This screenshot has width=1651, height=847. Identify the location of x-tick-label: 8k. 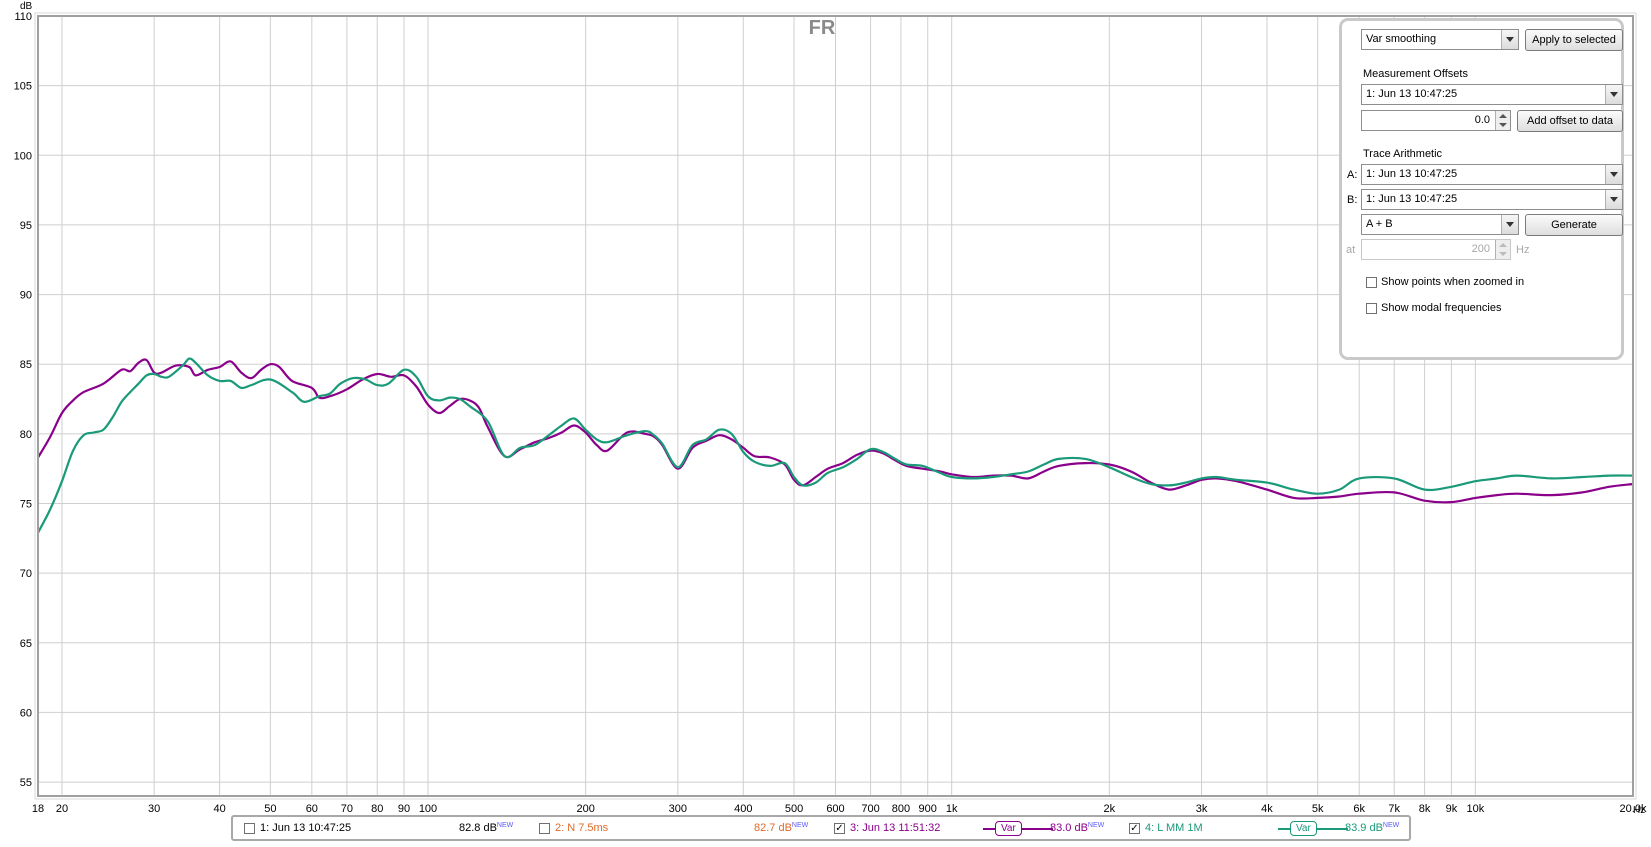
(1425, 809).